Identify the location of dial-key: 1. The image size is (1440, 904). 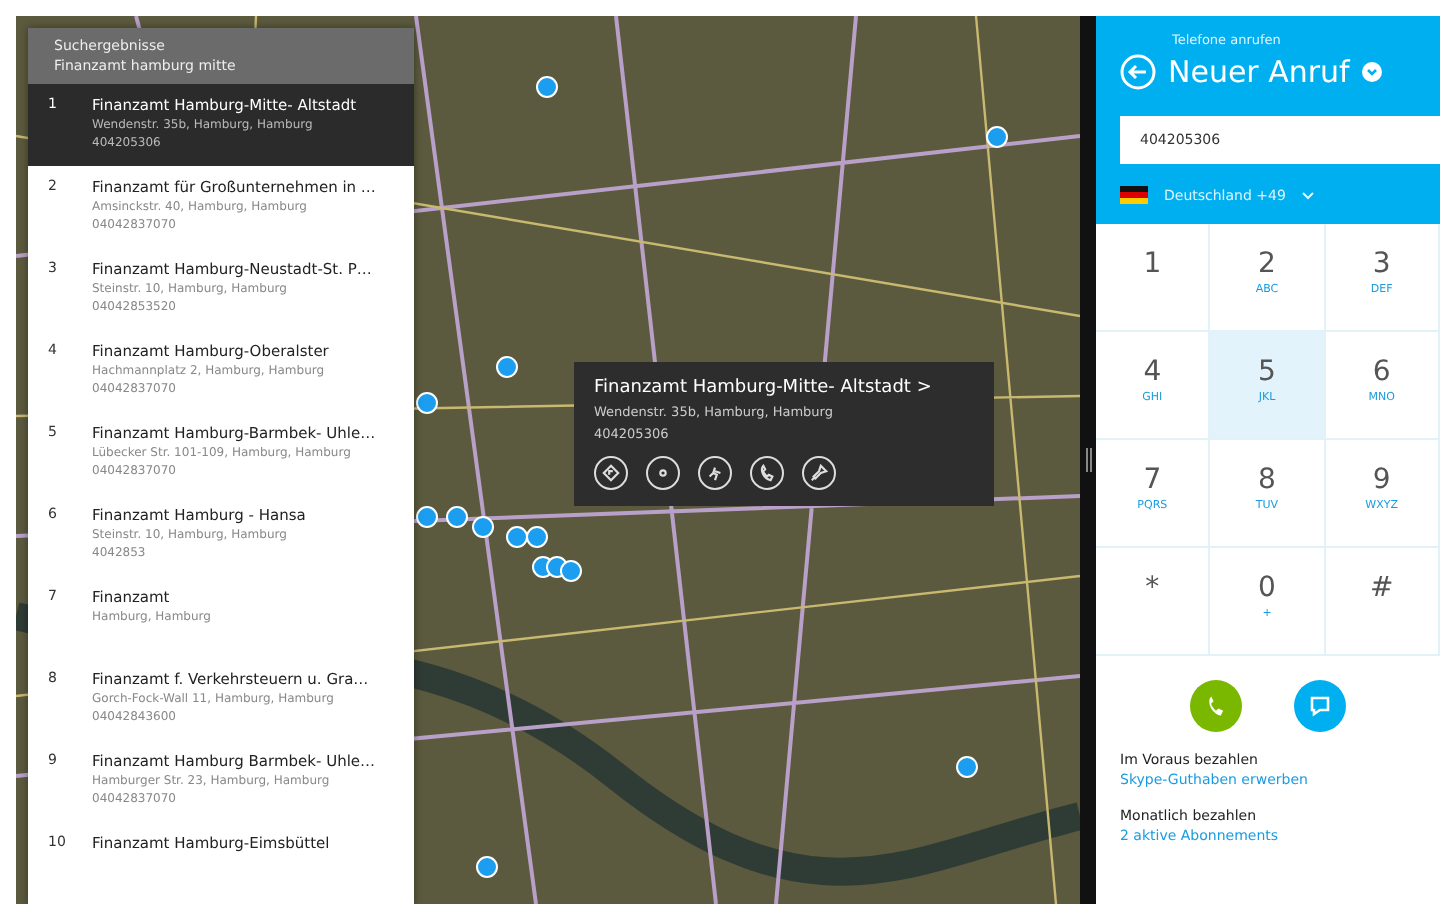
(1153, 278).